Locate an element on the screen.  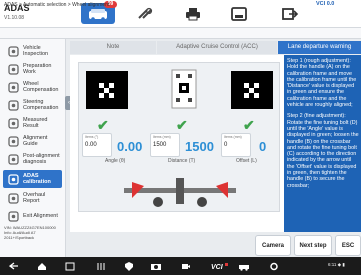
gear-icon is located at coordinates (274, 266).